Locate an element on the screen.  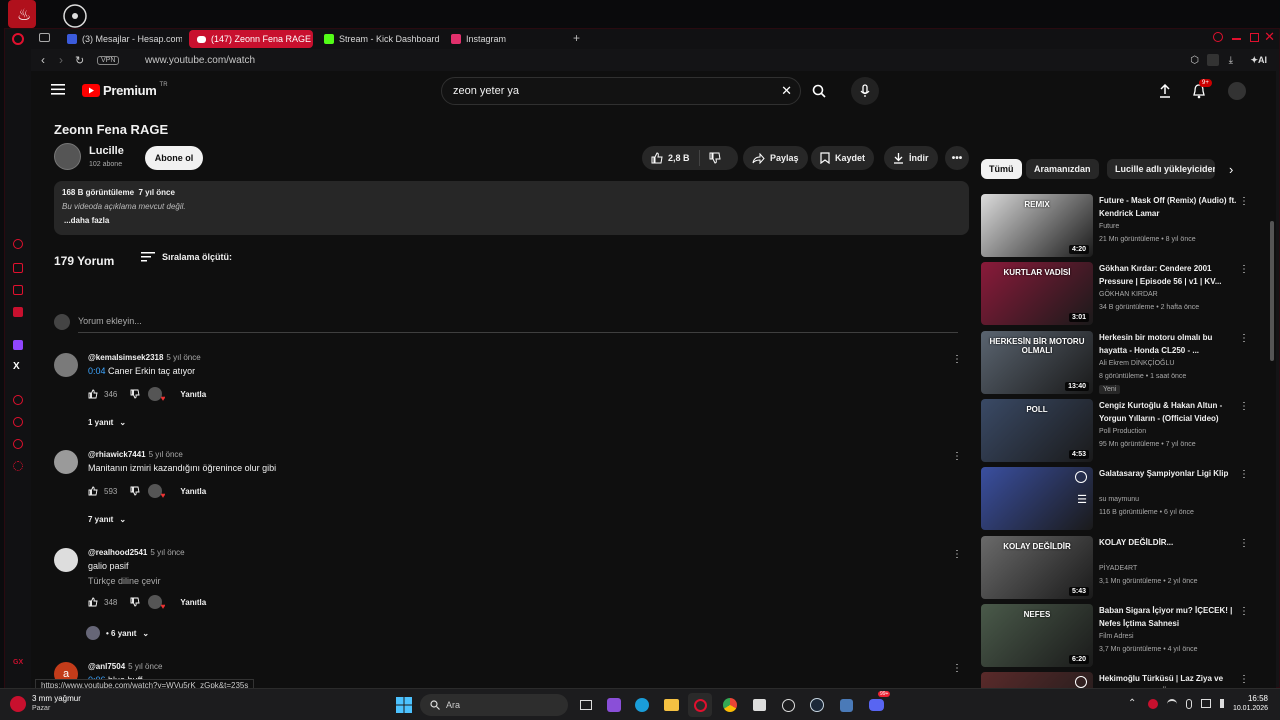
sidebar-news-icon is located at coordinates (18, 290).